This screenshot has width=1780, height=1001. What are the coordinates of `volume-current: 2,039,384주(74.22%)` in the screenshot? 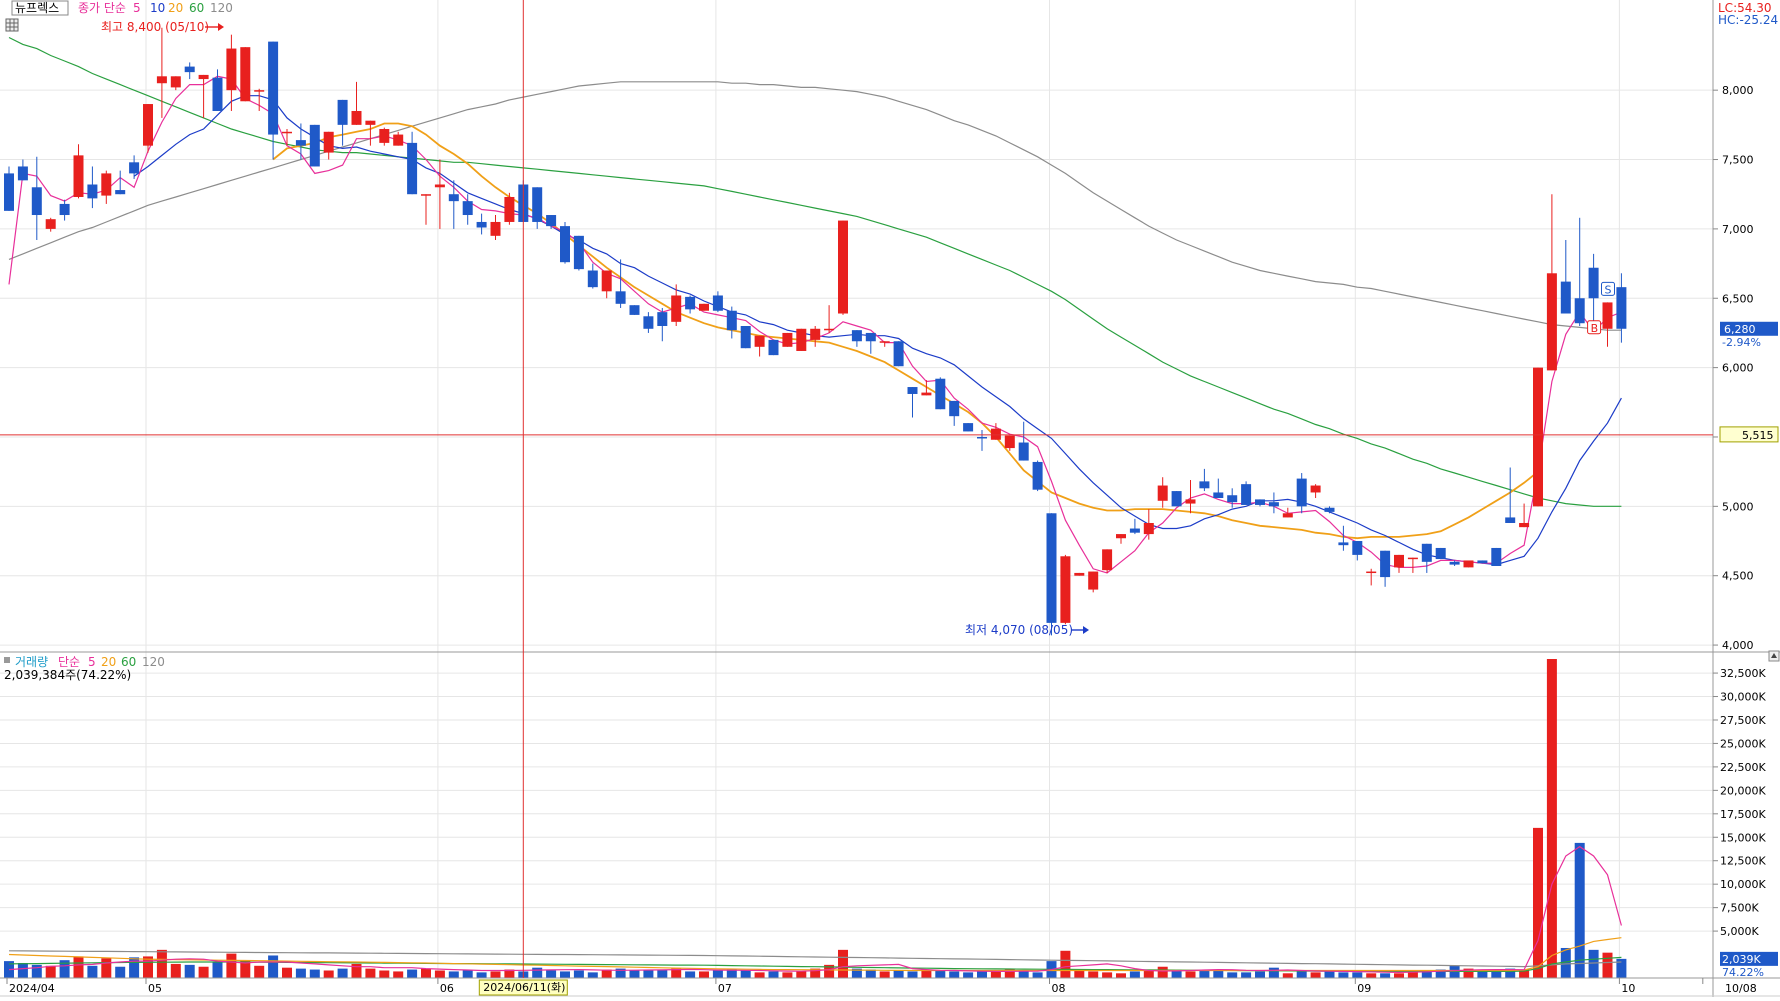 It's located at (67, 675).